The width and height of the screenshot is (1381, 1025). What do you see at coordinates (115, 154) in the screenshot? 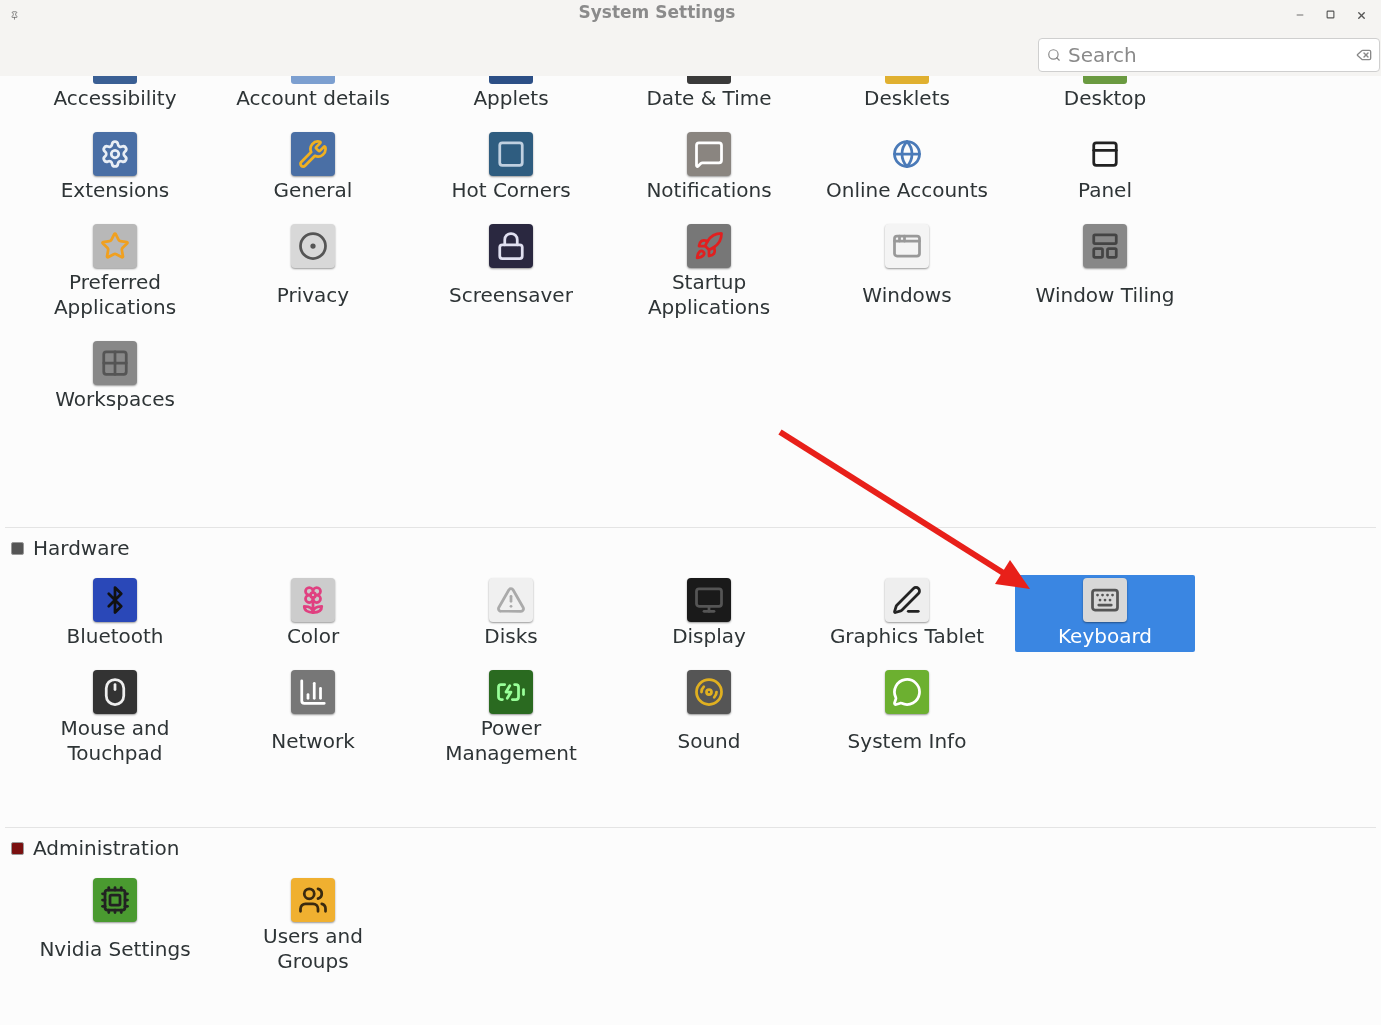
I see `gear-icon` at bounding box center [115, 154].